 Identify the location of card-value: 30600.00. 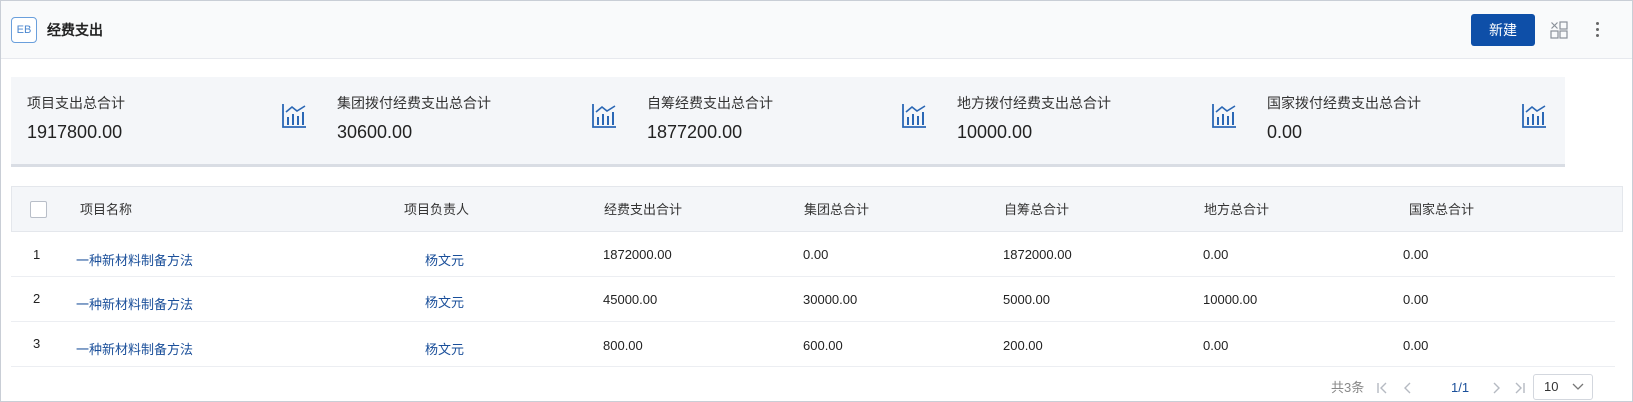
(375, 132).